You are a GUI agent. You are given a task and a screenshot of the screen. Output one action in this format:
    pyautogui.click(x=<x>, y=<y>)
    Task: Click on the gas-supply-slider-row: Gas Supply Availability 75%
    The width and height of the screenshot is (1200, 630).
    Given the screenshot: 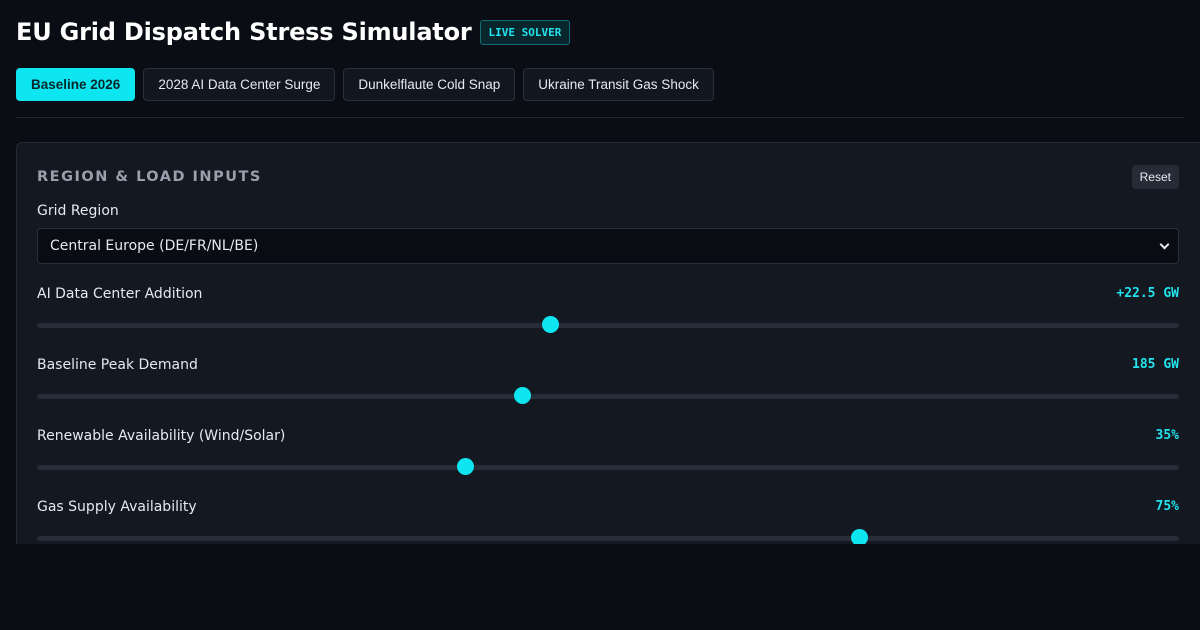 What is the action you would take?
    pyautogui.click(x=608, y=521)
    